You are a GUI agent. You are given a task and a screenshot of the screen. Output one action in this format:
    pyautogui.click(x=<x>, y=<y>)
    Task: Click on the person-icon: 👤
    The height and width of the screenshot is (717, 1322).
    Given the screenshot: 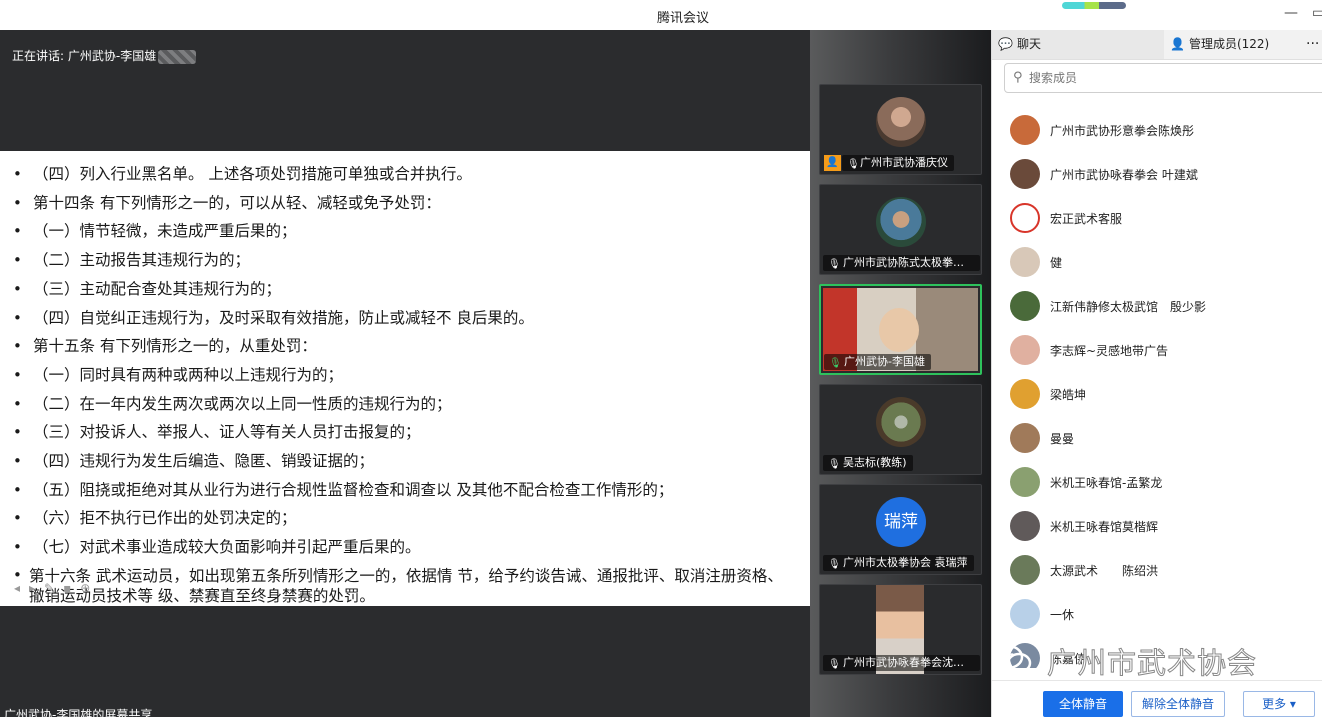 What is the action you would take?
    pyautogui.click(x=1177, y=44)
    